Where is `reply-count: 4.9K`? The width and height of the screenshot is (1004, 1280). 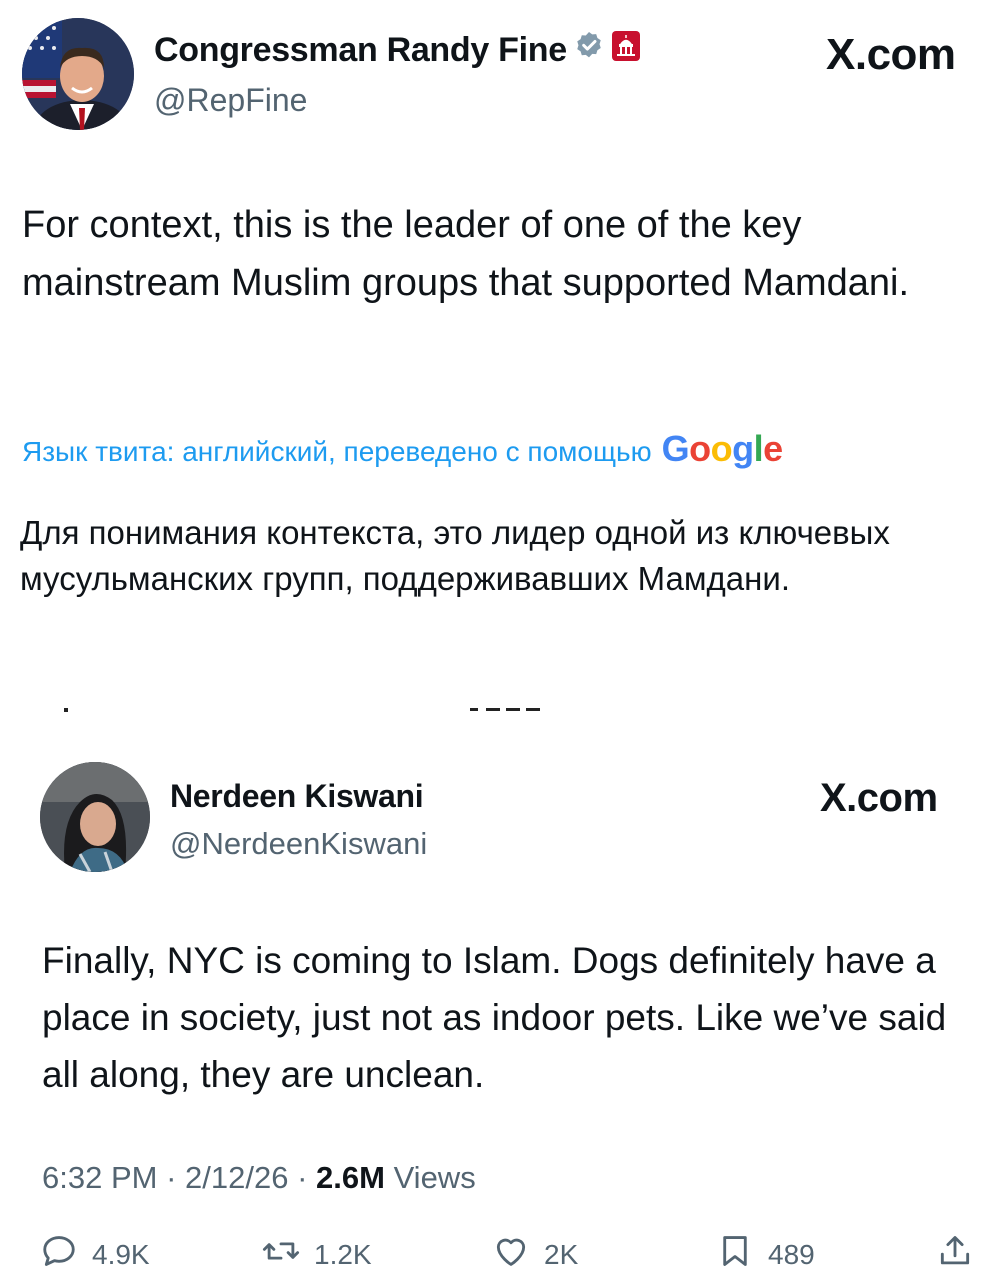 reply-count: 4.9K is located at coordinates (121, 1254).